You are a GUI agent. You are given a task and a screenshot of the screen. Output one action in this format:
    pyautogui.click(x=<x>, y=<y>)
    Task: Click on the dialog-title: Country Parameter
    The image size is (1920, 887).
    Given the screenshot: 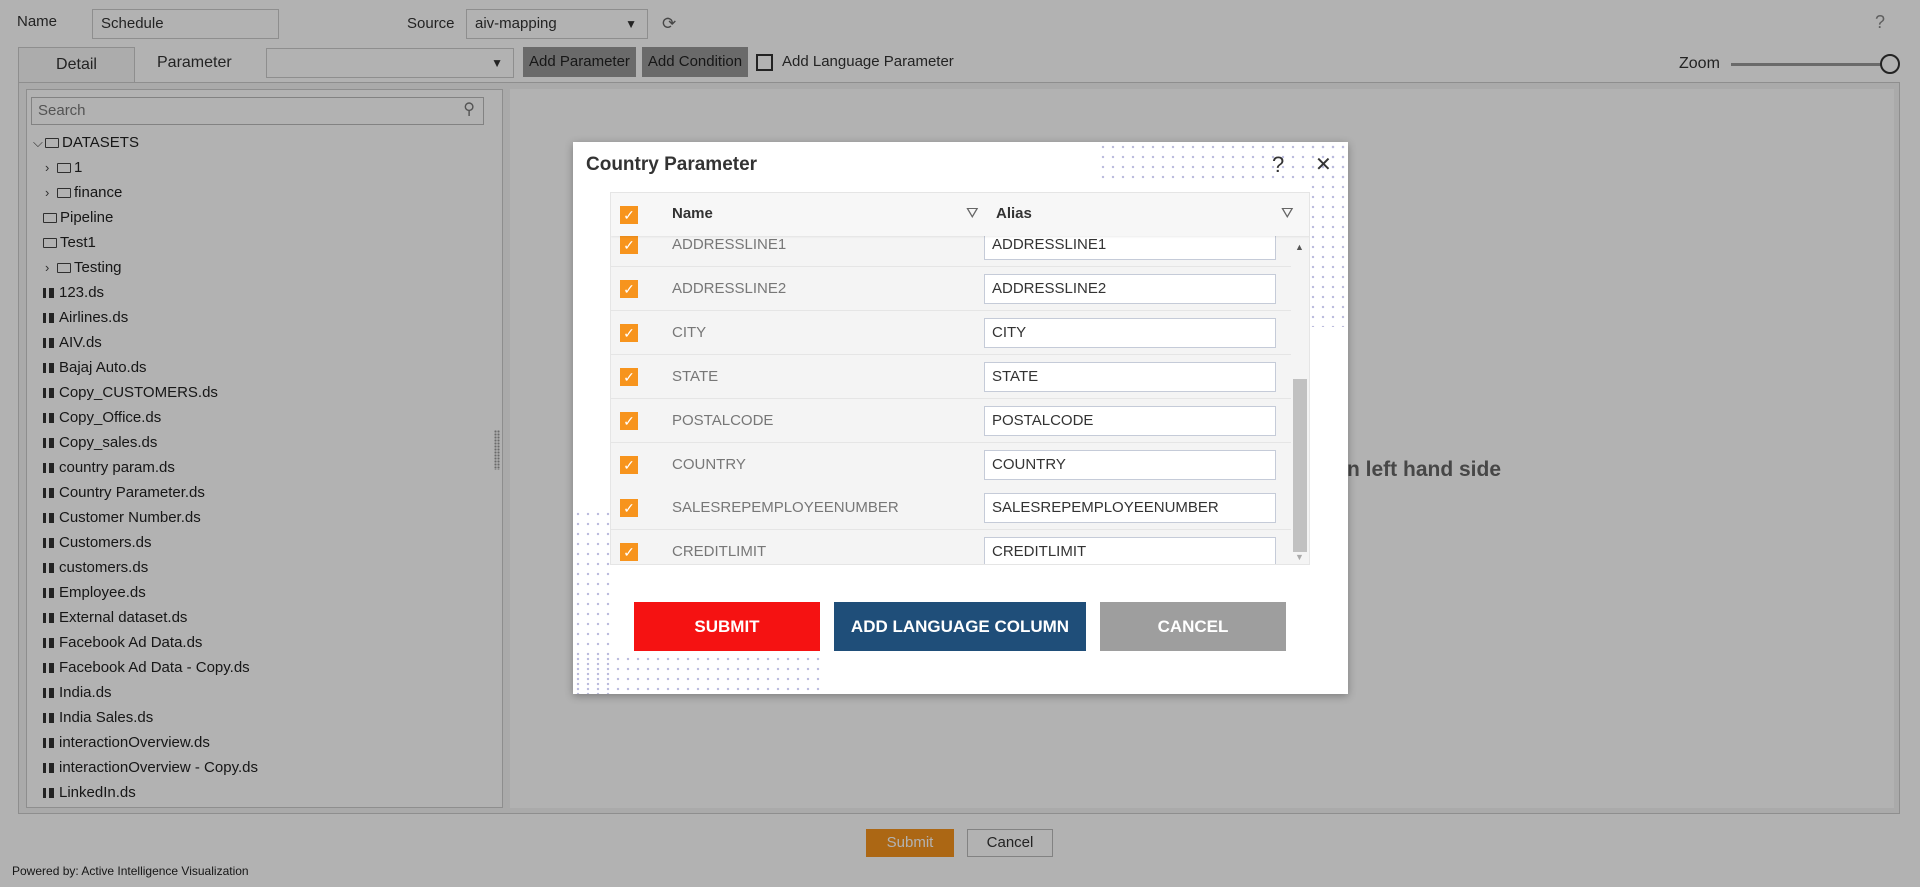 What is the action you would take?
    pyautogui.click(x=672, y=164)
    